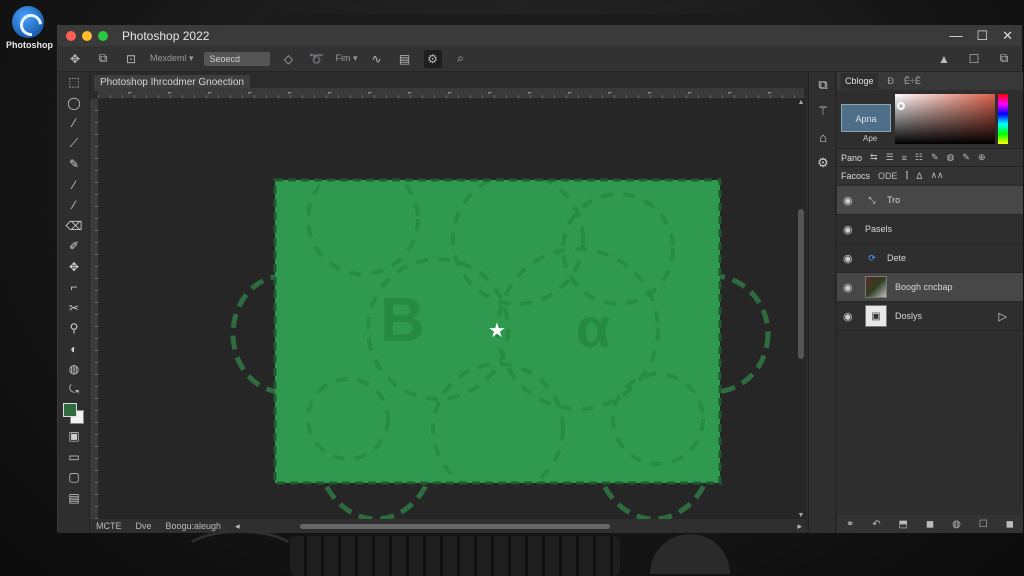  Describe the element at coordinates (930, 258) in the screenshot. I see `layer-row: ◉ ⟳ Dete` at that location.